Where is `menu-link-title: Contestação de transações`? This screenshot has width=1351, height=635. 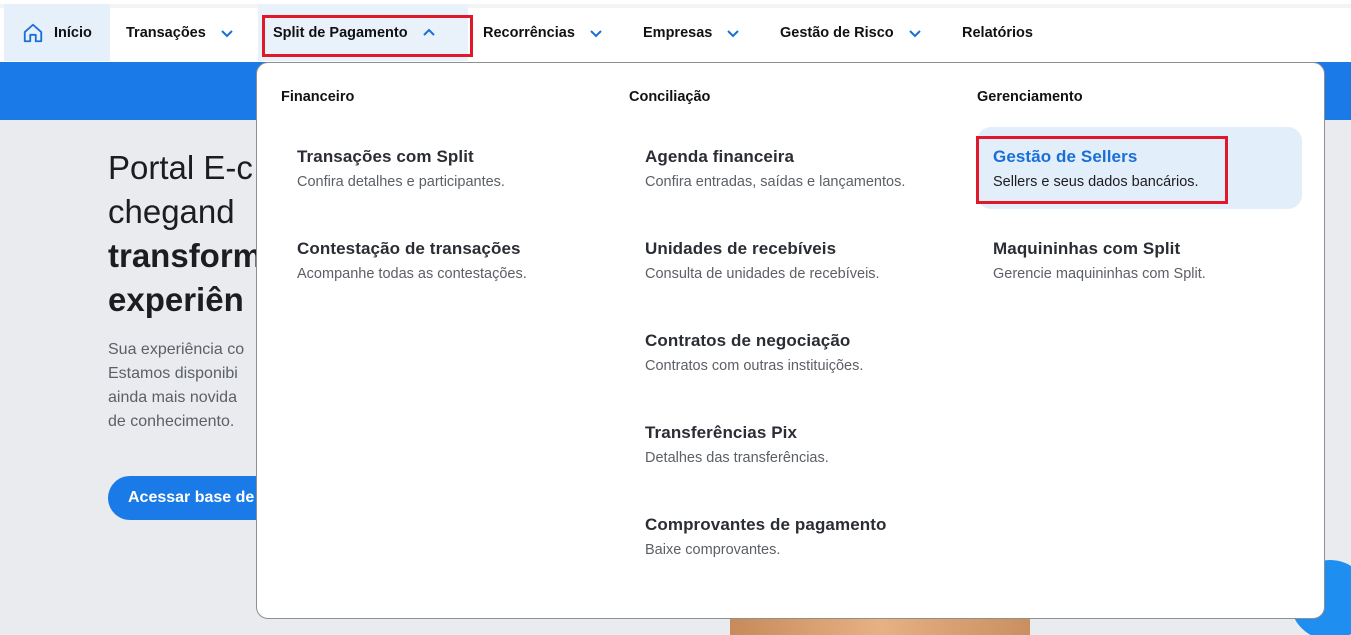 menu-link-title: Contestação de transações is located at coordinates (409, 248).